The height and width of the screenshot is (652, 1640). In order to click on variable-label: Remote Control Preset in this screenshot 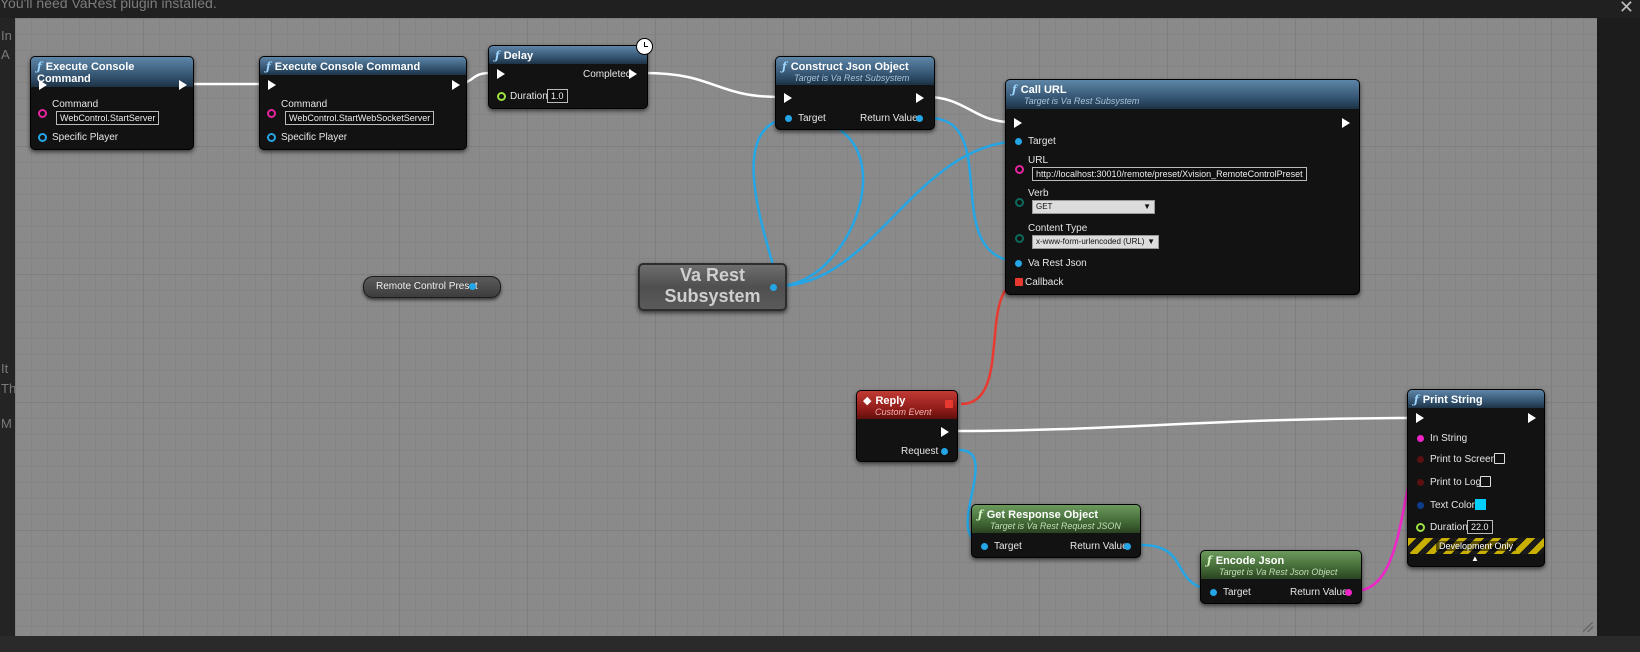, I will do `click(427, 286)`.